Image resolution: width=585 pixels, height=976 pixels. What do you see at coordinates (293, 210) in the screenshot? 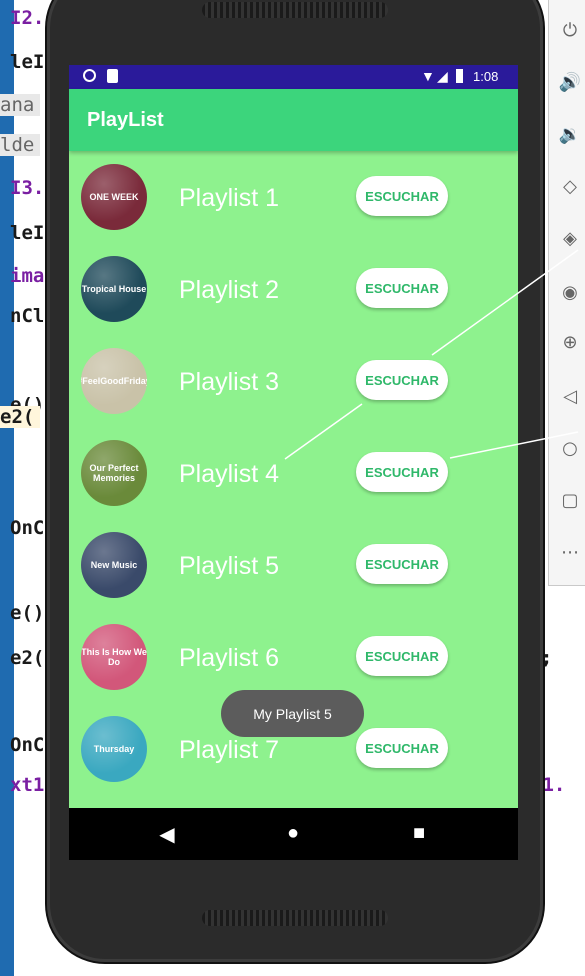
I see `playlist-row: ONE WEEK Playlist 1 ESCUCHAR` at bounding box center [293, 210].